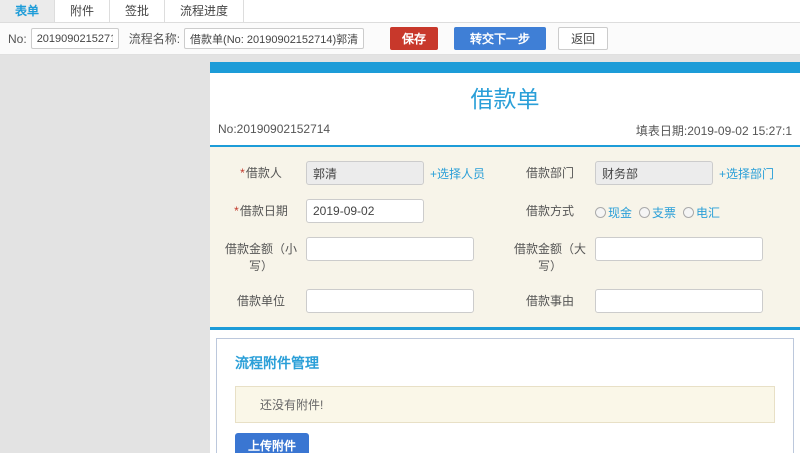 Image resolution: width=800 pixels, height=453 pixels. Describe the element at coordinates (549, 173) in the screenshot. I see `department-label: 借款部门` at that location.